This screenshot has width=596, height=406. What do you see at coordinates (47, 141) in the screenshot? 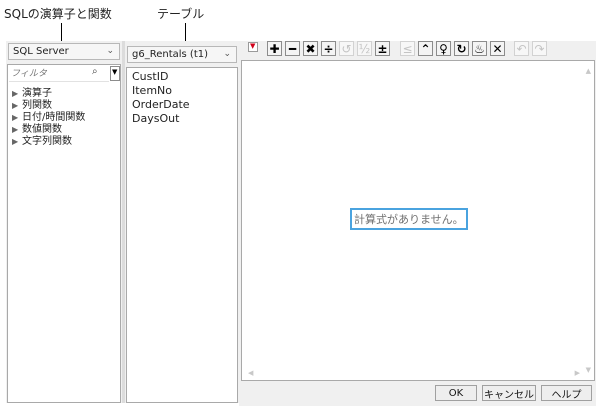
I see `tree-item-label: 文字列関数` at bounding box center [47, 141].